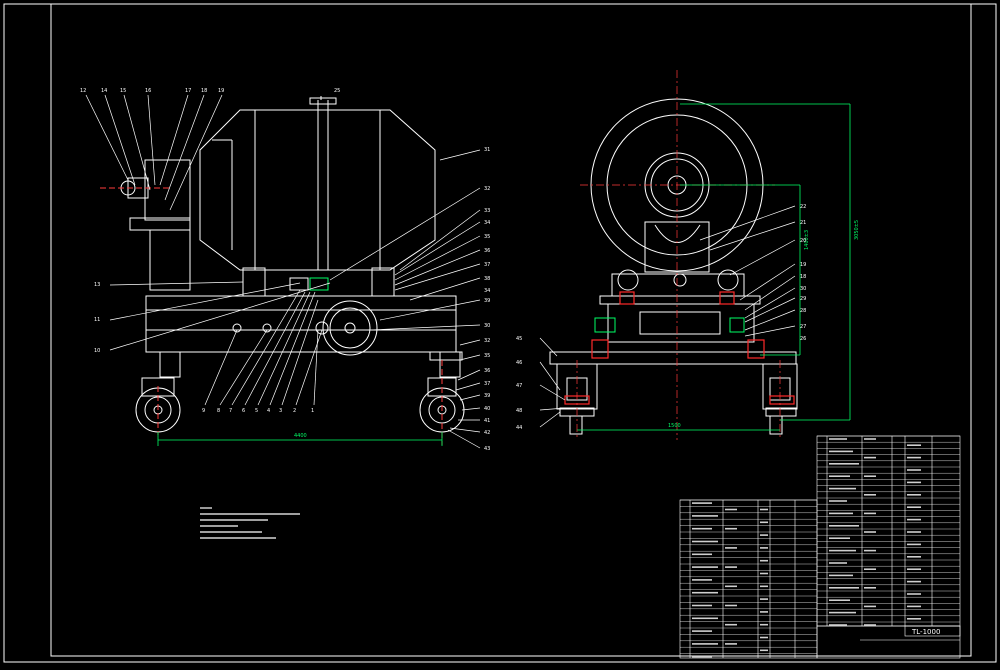 The height and width of the screenshot is (670, 1000). What do you see at coordinates (204, 91) in the screenshot?
I see `callout-top-5: 18` at bounding box center [204, 91].